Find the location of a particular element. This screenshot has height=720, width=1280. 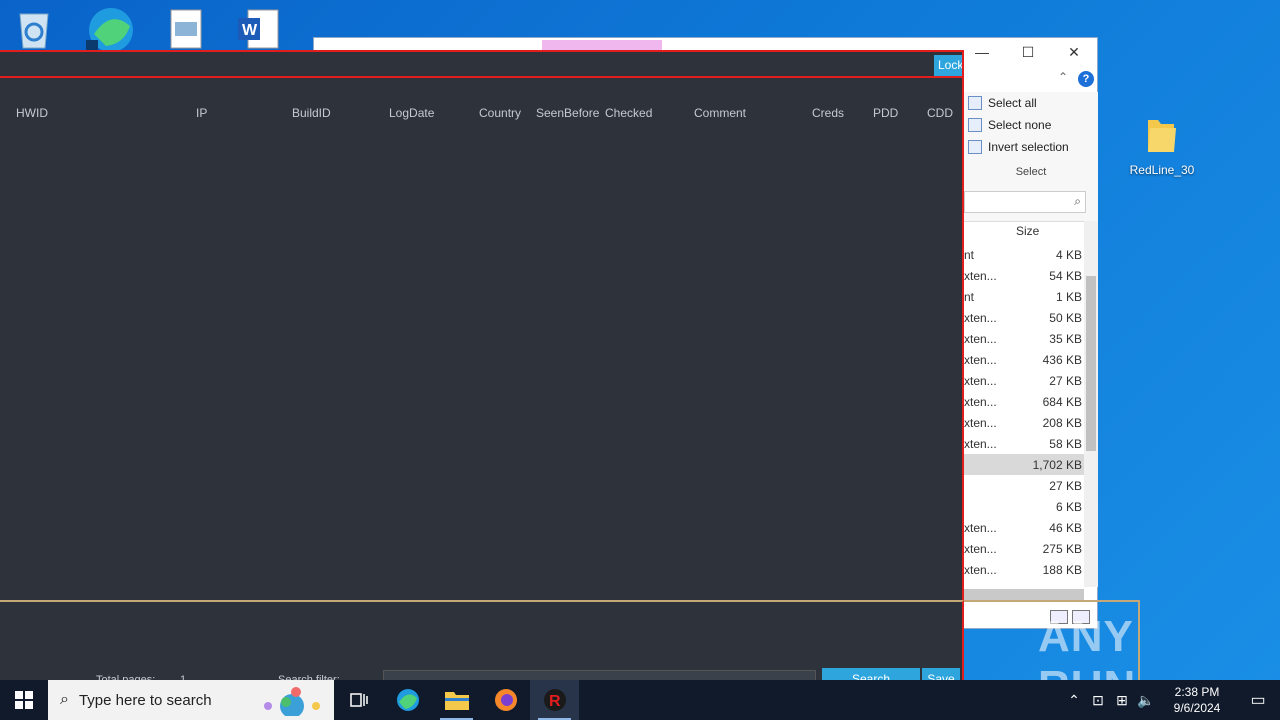

column-header-creds: Creds is located at coordinates (828, 113).